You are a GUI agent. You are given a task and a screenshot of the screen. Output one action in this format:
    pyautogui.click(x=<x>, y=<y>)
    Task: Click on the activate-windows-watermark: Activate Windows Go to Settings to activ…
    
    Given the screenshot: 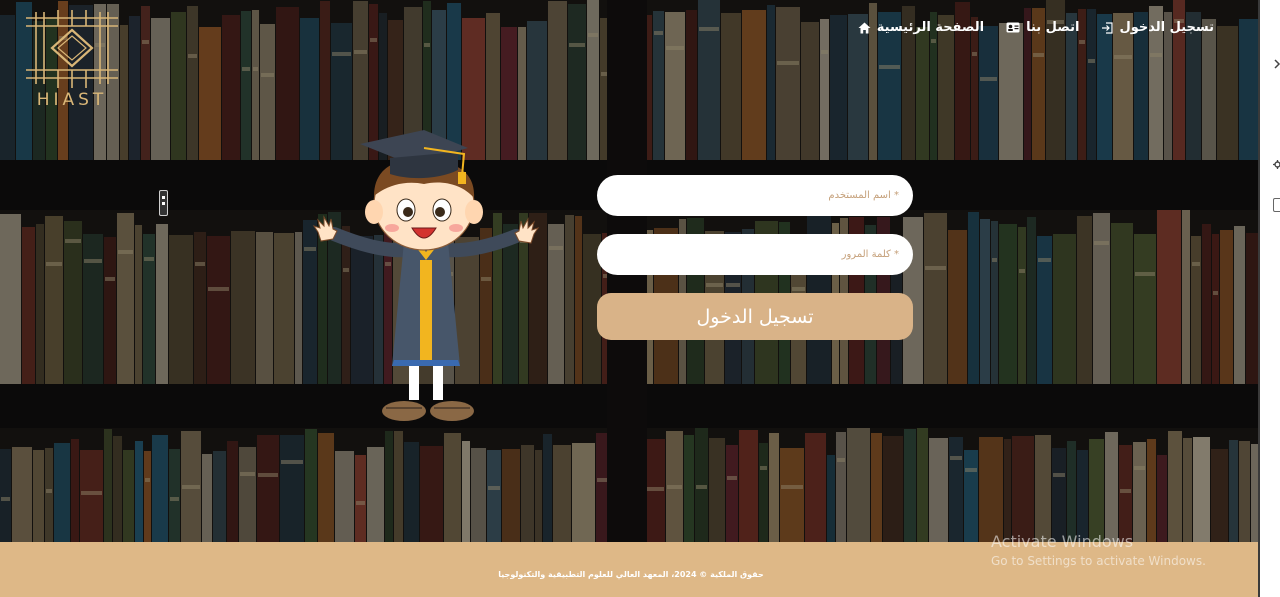 What is the action you would take?
    pyautogui.click(x=1098, y=550)
    